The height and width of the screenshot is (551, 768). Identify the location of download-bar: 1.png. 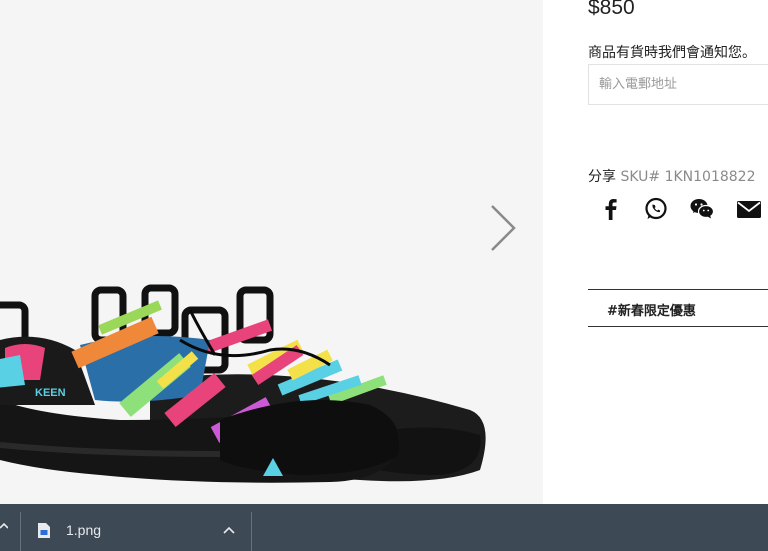
(384, 527).